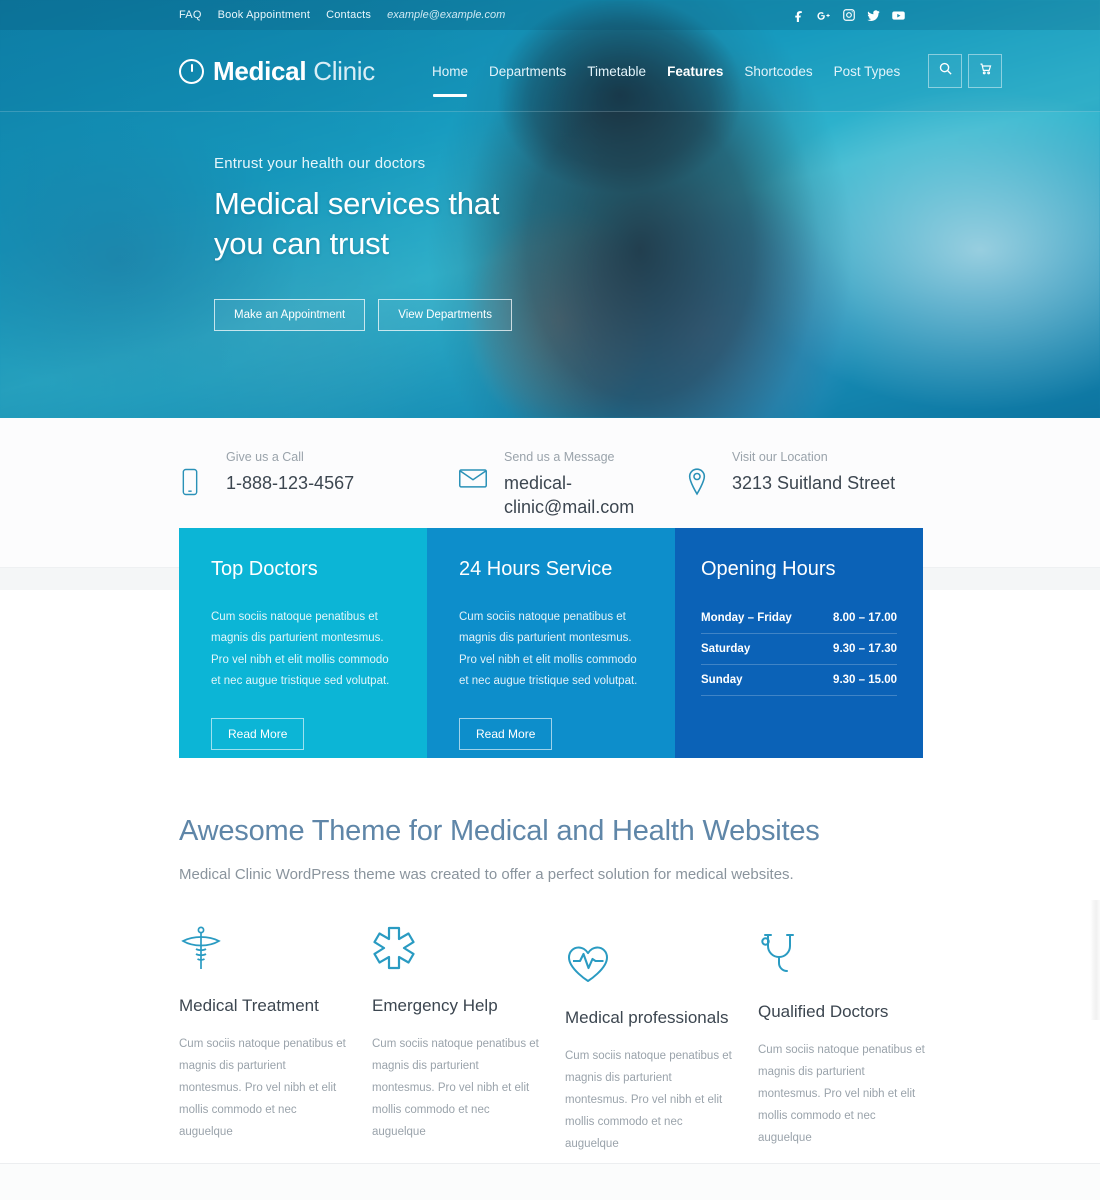  Describe the element at coordinates (865, 649) in the screenshot. I see `opening-hours-time: 9.30 – 17.30` at that location.